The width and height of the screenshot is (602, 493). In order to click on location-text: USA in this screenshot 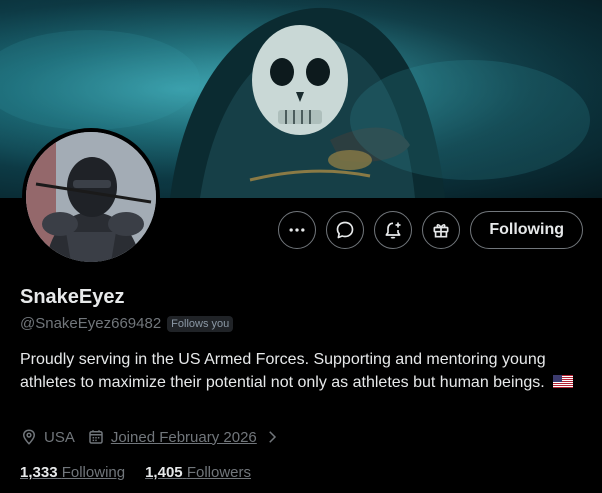, I will do `click(59, 437)`.